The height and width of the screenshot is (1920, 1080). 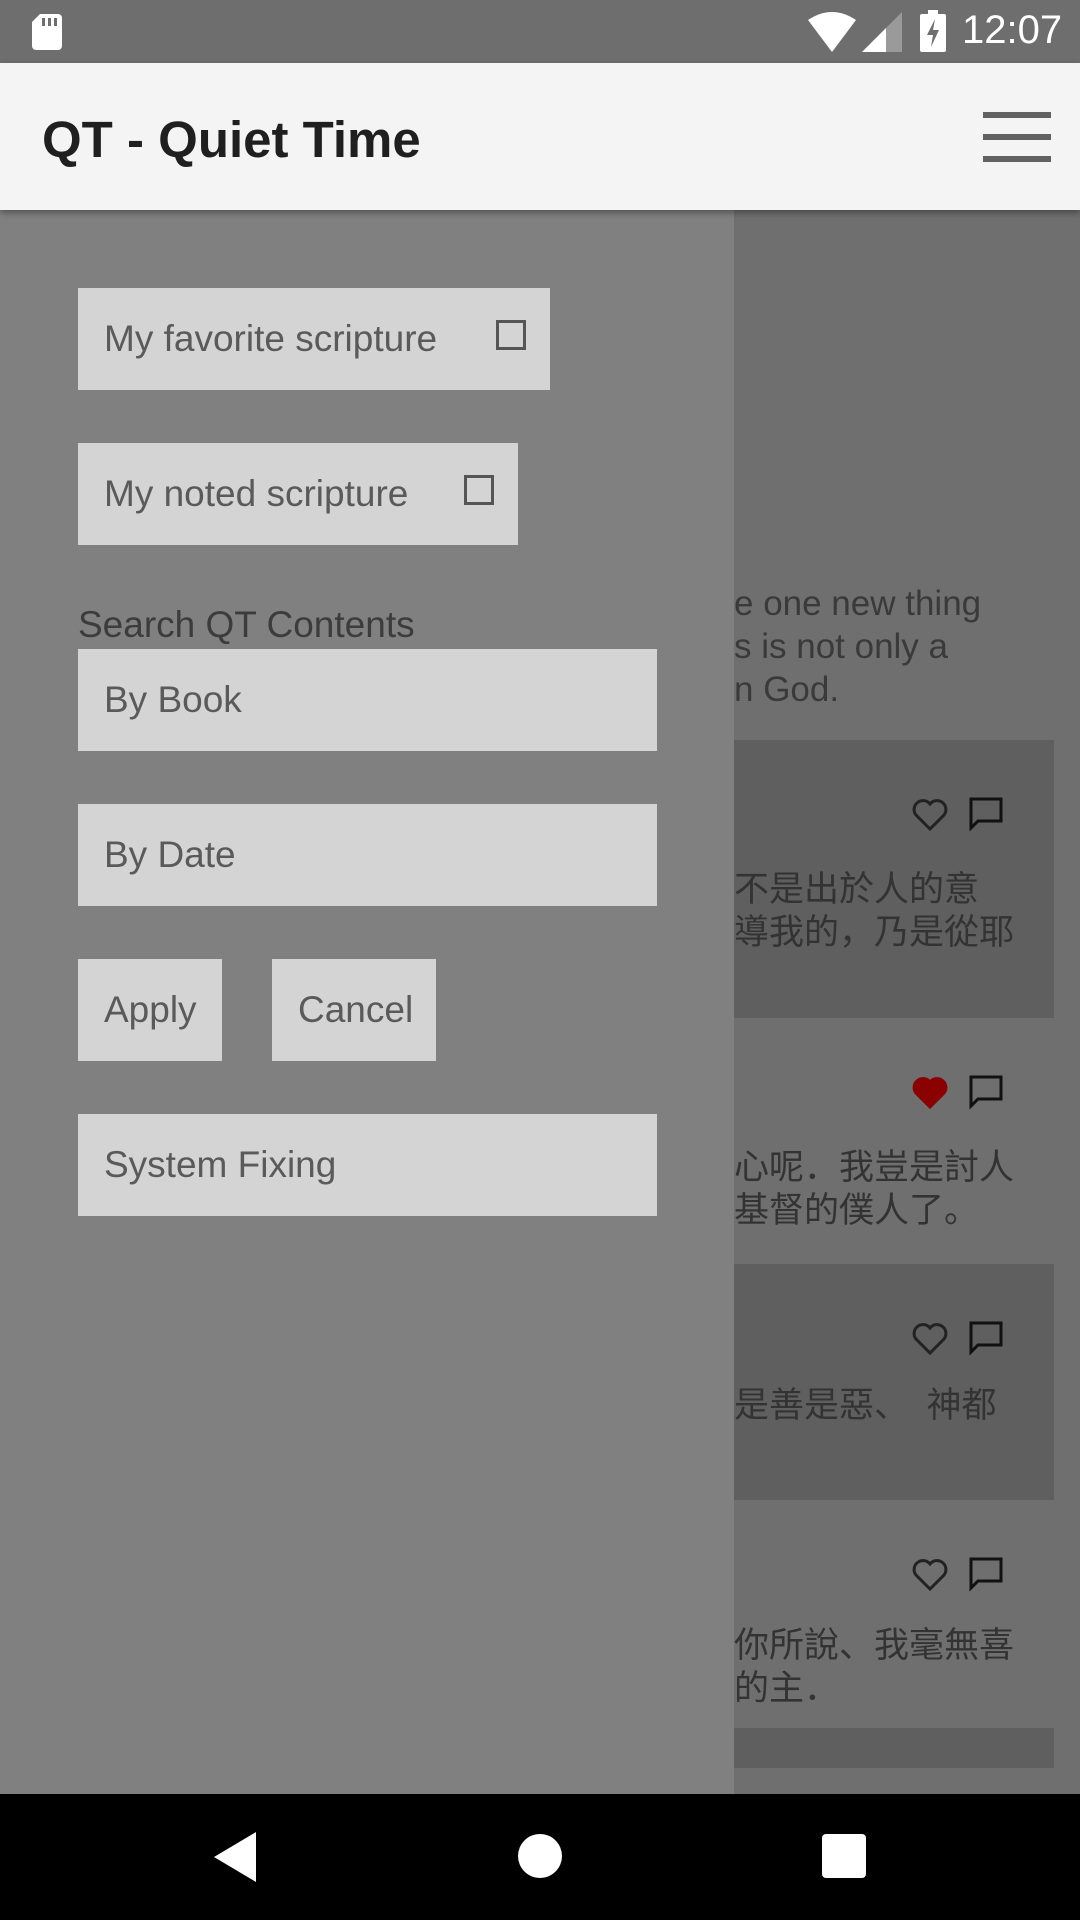 I want to click on system-nav-bar, so click(x=540, y=1857).